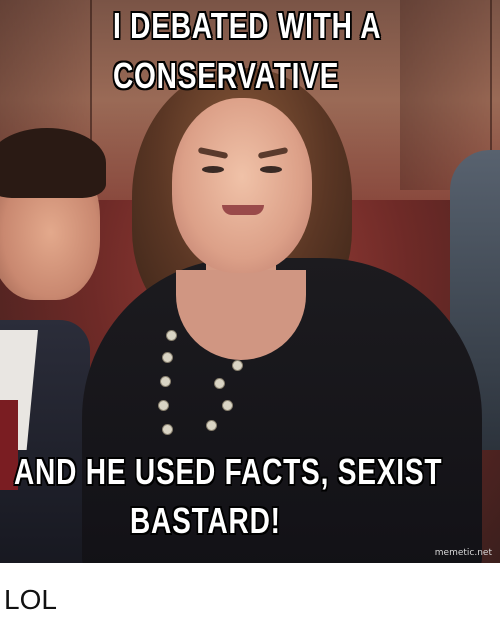 The width and height of the screenshot is (500, 631). What do you see at coordinates (463, 553) in the screenshot?
I see `watermark: memetic.net` at bounding box center [463, 553].